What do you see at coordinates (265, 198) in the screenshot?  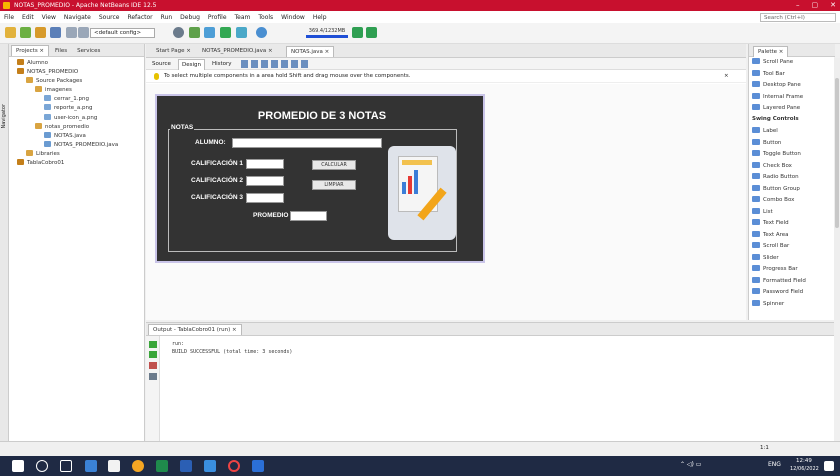 I see `calificacion3-field` at bounding box center [265, 198].